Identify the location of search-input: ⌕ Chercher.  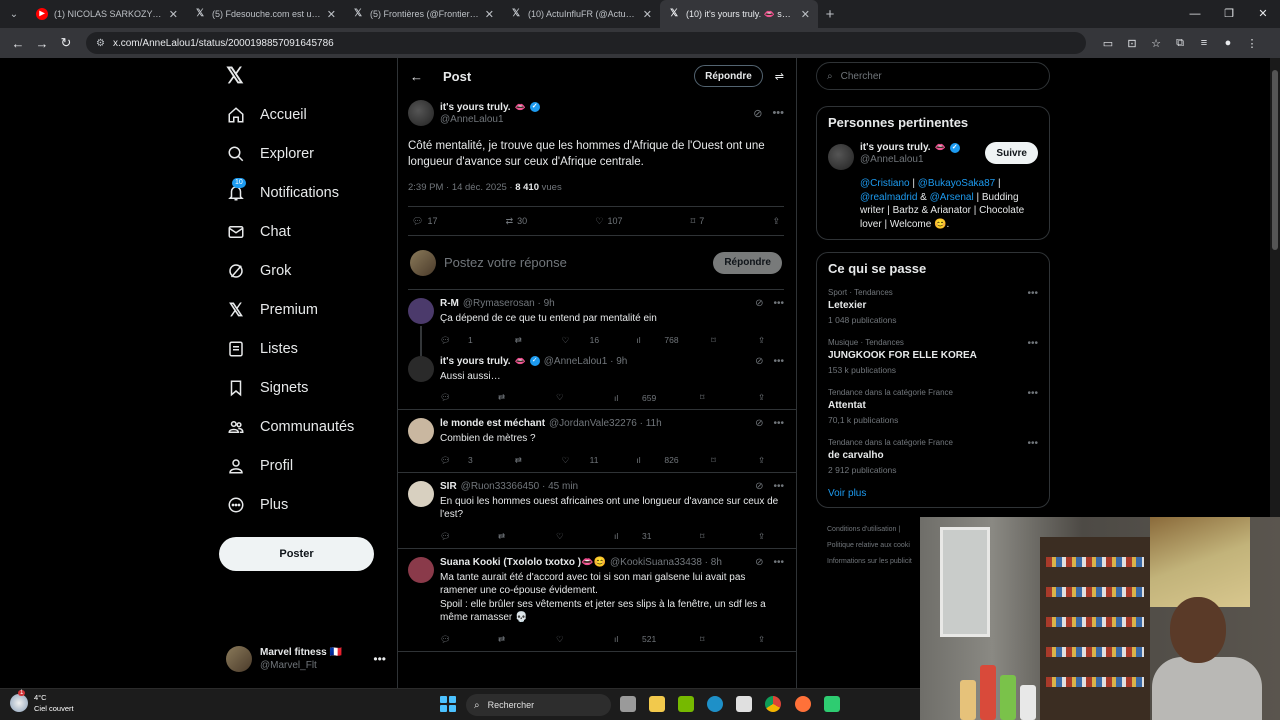
(933, 76).